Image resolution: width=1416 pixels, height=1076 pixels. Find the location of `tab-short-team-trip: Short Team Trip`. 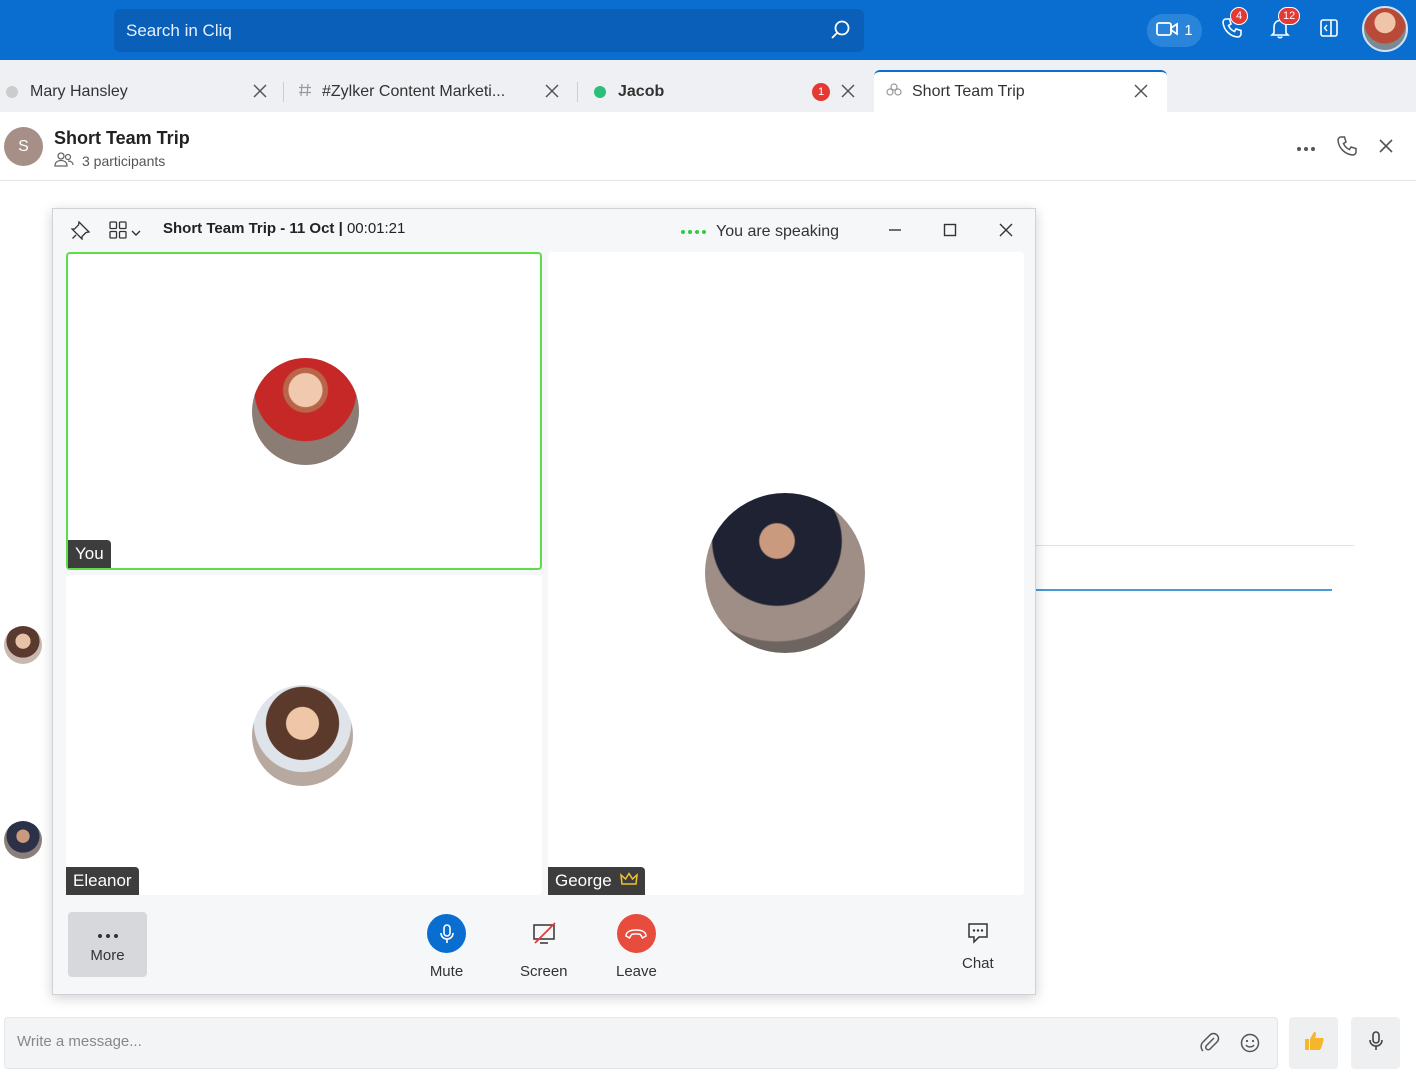

tab-short-team-trip: Short Team Trip is located at coordinates (1020, 91).